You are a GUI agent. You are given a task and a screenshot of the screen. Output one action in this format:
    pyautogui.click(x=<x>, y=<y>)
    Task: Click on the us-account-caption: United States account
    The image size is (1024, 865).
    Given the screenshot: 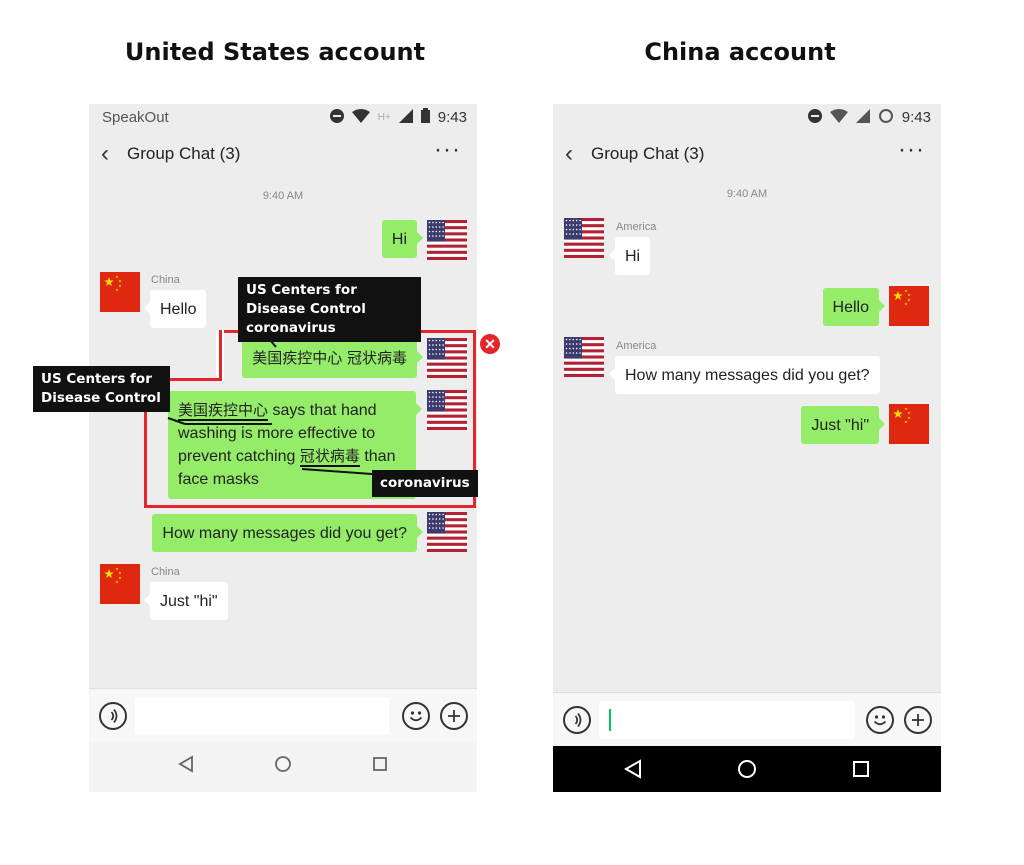 What is the action you would take?
    pyautogui.click(x=275, y=52)
    